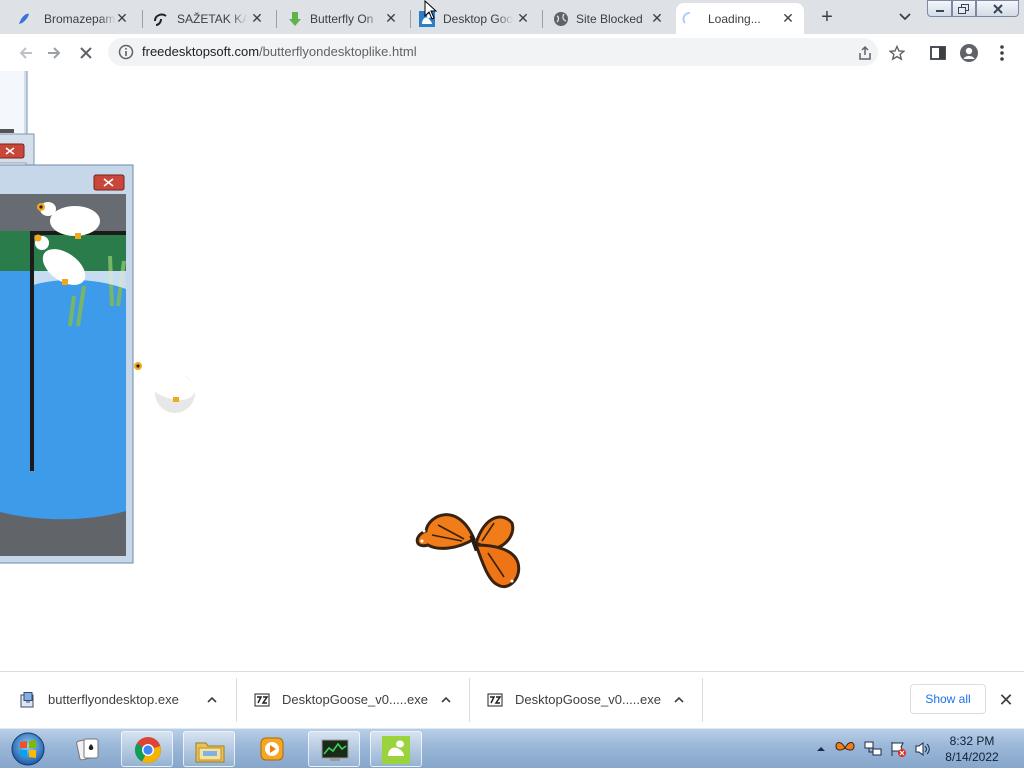 The height and width of the screenshot is (769, 1024). I want to click on taskbar-desktop-goose, so click(396, 749).